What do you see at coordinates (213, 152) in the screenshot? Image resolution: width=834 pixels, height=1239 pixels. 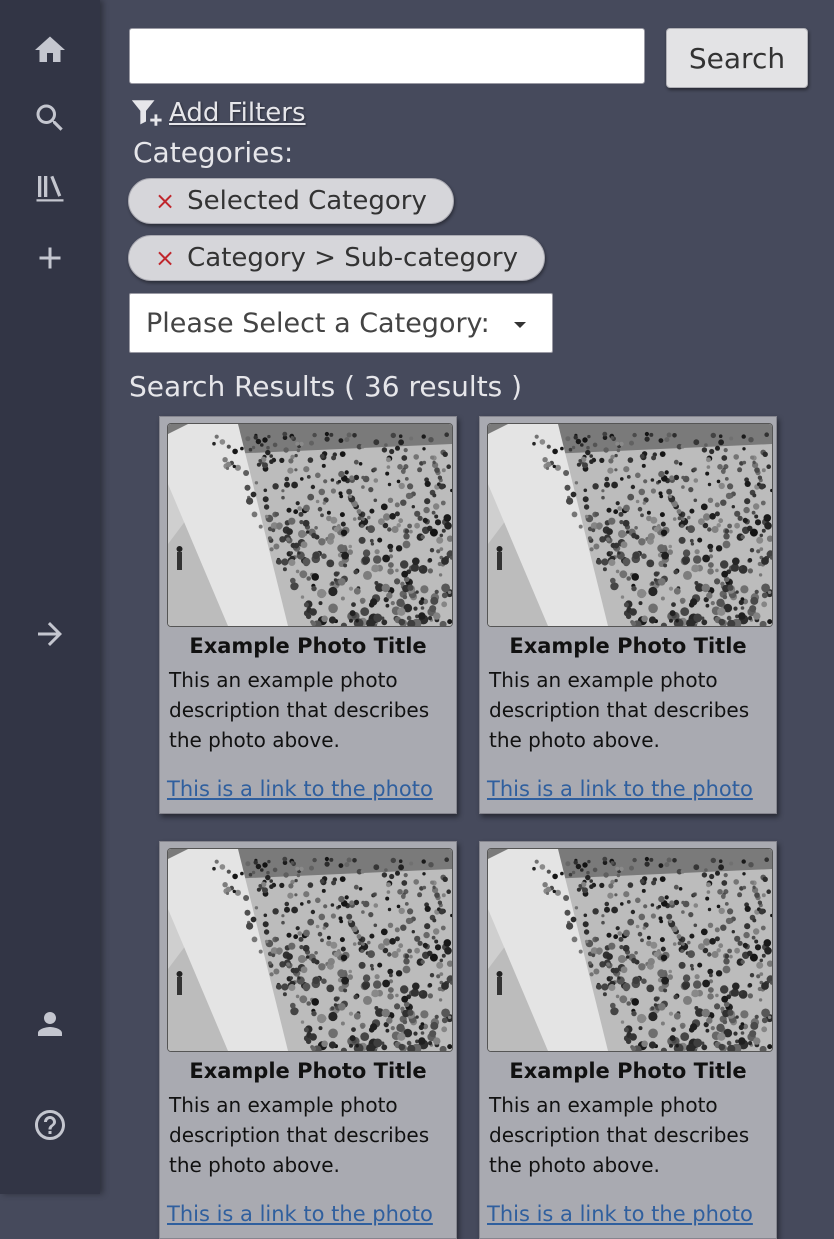 I see `categories-label: Categories:` at bounding box center [213, 152].